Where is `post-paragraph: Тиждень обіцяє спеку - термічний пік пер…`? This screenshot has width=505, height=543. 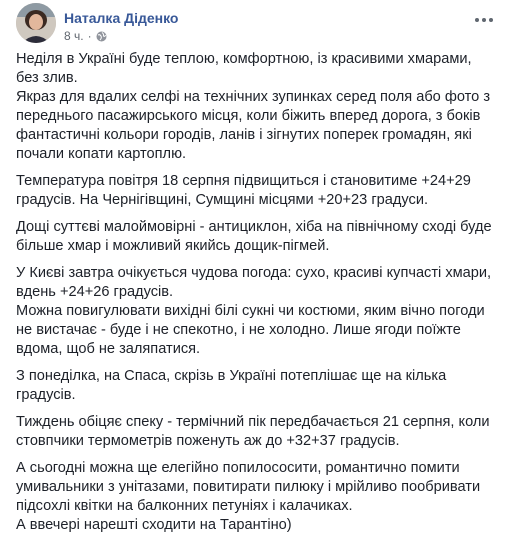 post-paragraph: Тиждень обіцяє спеку - термічний пік пер… is located at coordinates (253, 431).